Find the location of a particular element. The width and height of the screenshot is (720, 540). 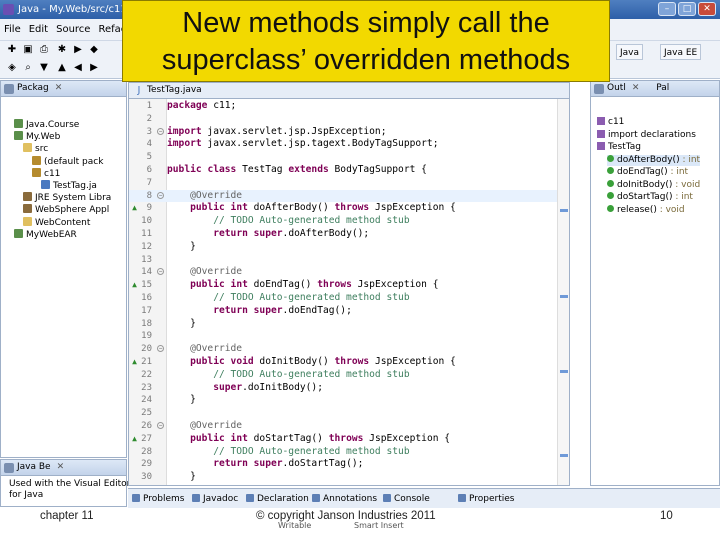

package-explorer-tab: Packag ✕ is located at coordinates (63, 89).